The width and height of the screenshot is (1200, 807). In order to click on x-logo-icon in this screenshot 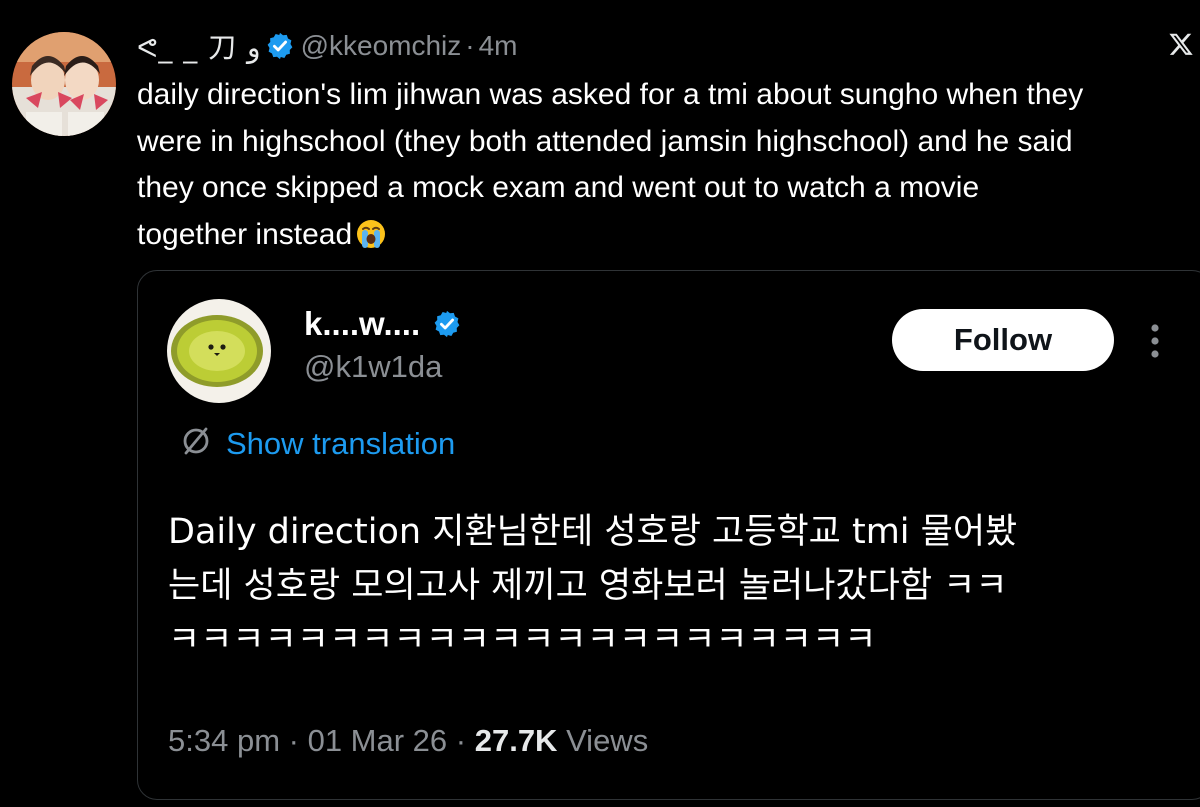, I will do `click(1181, 44)`.